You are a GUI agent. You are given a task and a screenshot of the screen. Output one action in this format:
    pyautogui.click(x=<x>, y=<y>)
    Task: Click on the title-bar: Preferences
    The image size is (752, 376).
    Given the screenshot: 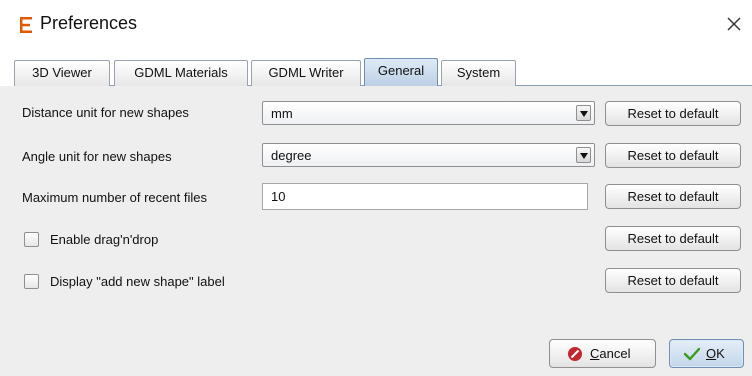 What is the action you would take?
    pyautogui.click(x=376, y=25)
    